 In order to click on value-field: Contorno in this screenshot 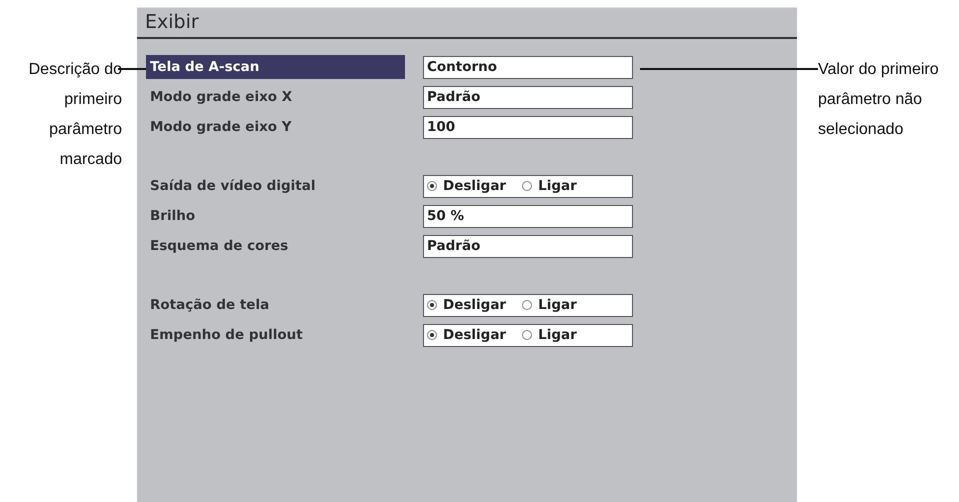, I will do `click(528, 67)`.